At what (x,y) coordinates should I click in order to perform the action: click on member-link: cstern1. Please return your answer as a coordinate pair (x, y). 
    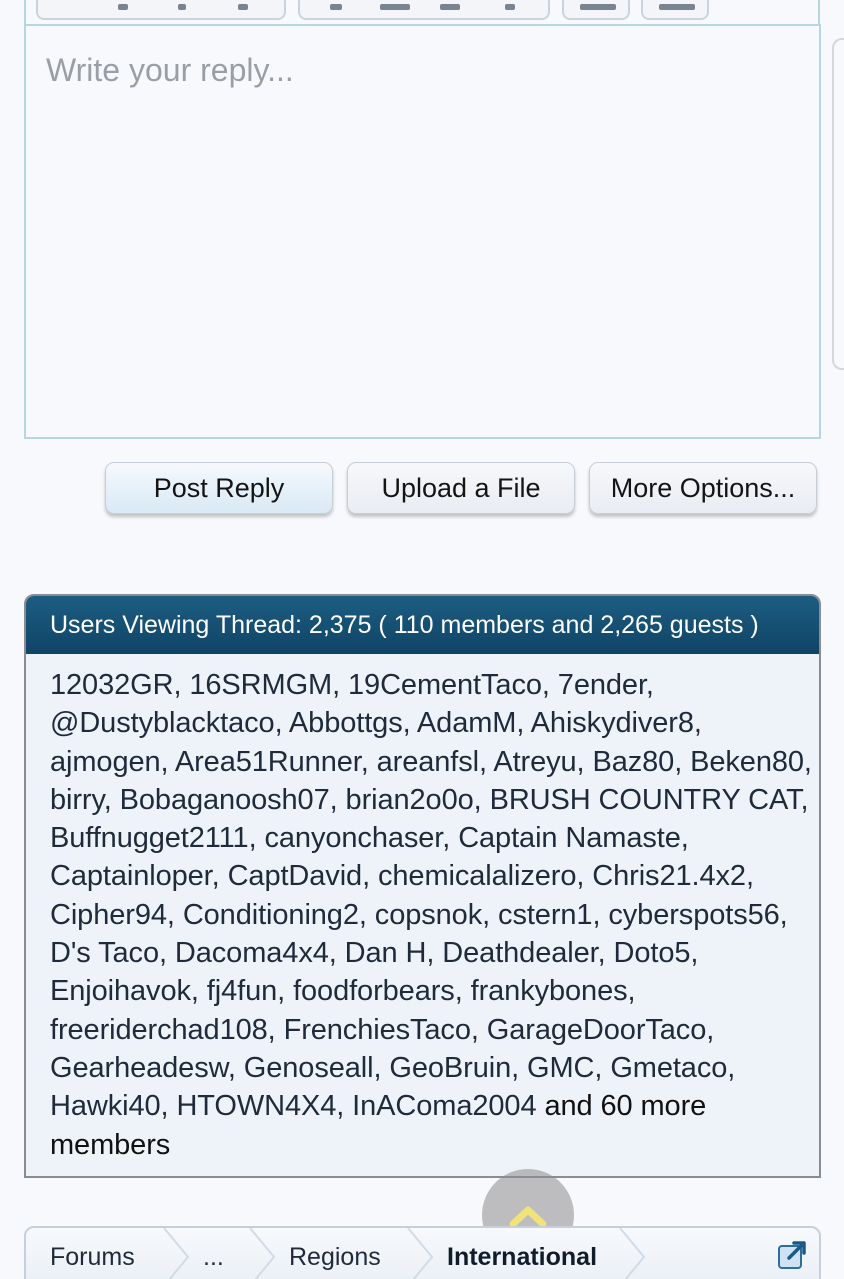
    Looking at the image, I should click on (545, 915).